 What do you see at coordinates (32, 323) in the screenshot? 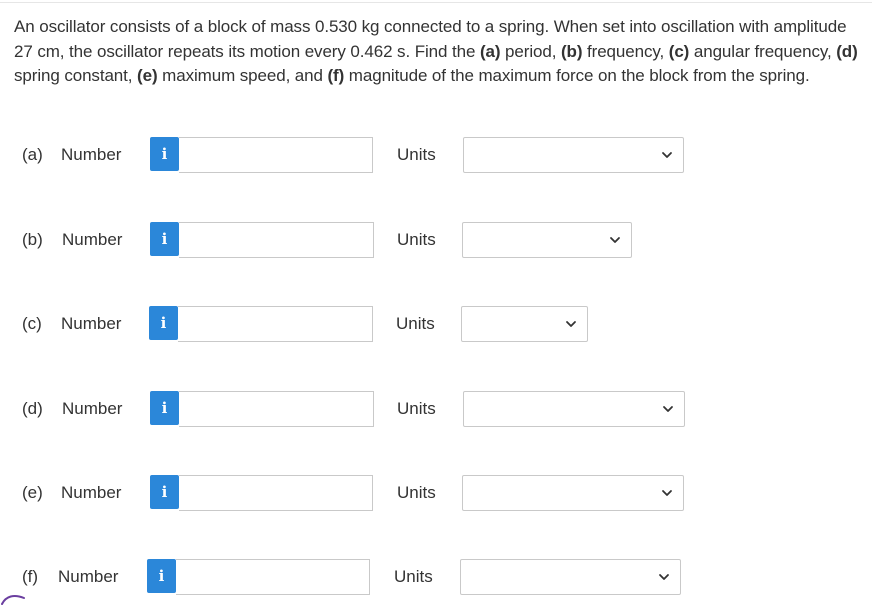
I see `part-letter: (c)` at bounding box center [32, 323].